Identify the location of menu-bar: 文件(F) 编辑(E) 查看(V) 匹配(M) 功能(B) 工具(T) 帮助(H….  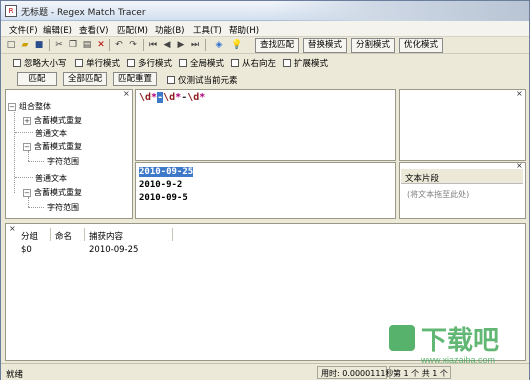
(265, 29).